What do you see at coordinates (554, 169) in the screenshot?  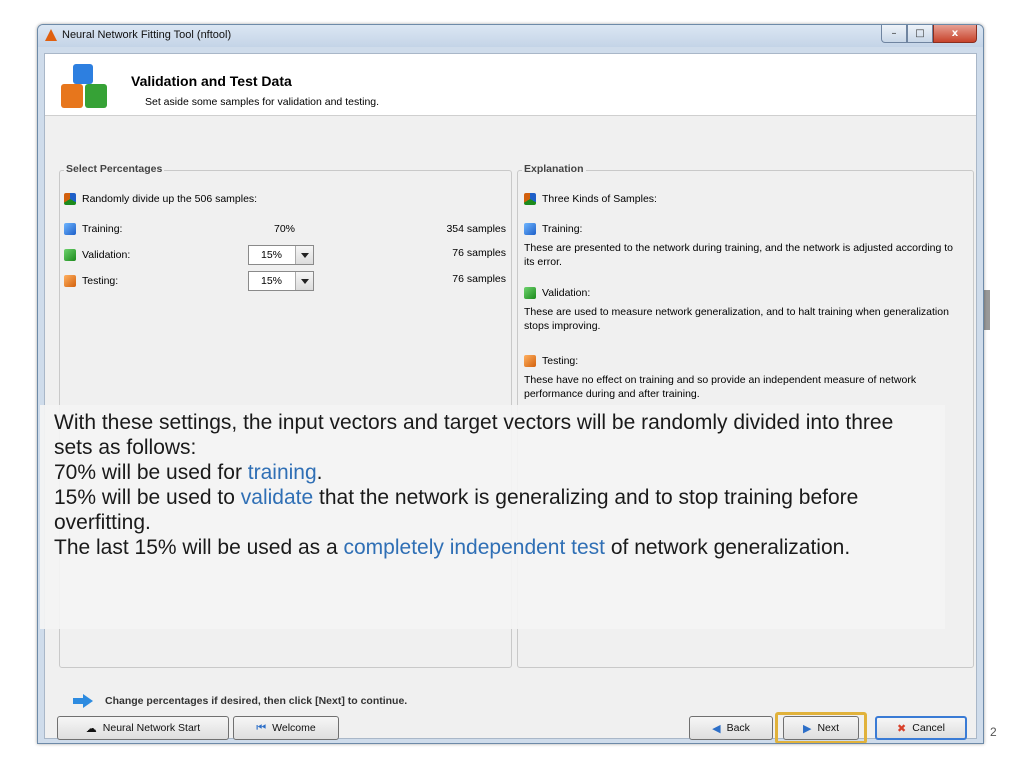 I see `explanation-legend: Explanation` at bounding box center [554, 169].